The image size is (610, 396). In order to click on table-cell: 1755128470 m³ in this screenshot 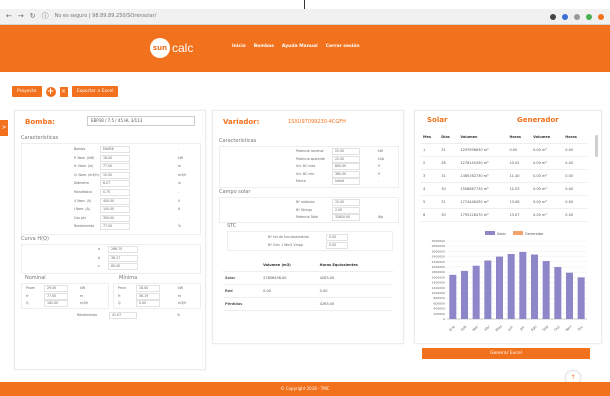, I will do `click(483, 215)`.